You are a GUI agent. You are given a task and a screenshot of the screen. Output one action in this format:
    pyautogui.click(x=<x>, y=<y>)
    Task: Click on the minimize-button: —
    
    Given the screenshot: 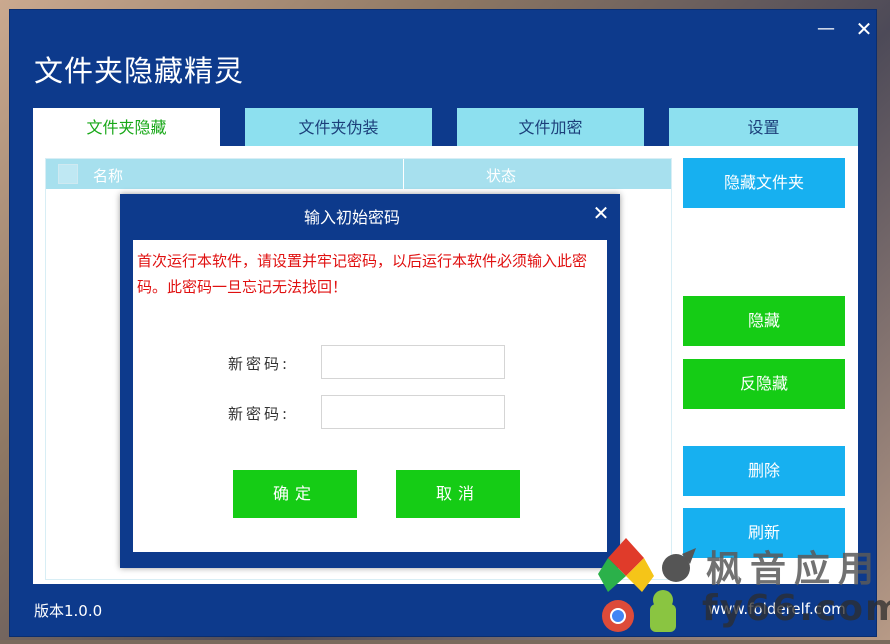 What is the action you would take?
    pyautogui.click(x=826, y=29)
    